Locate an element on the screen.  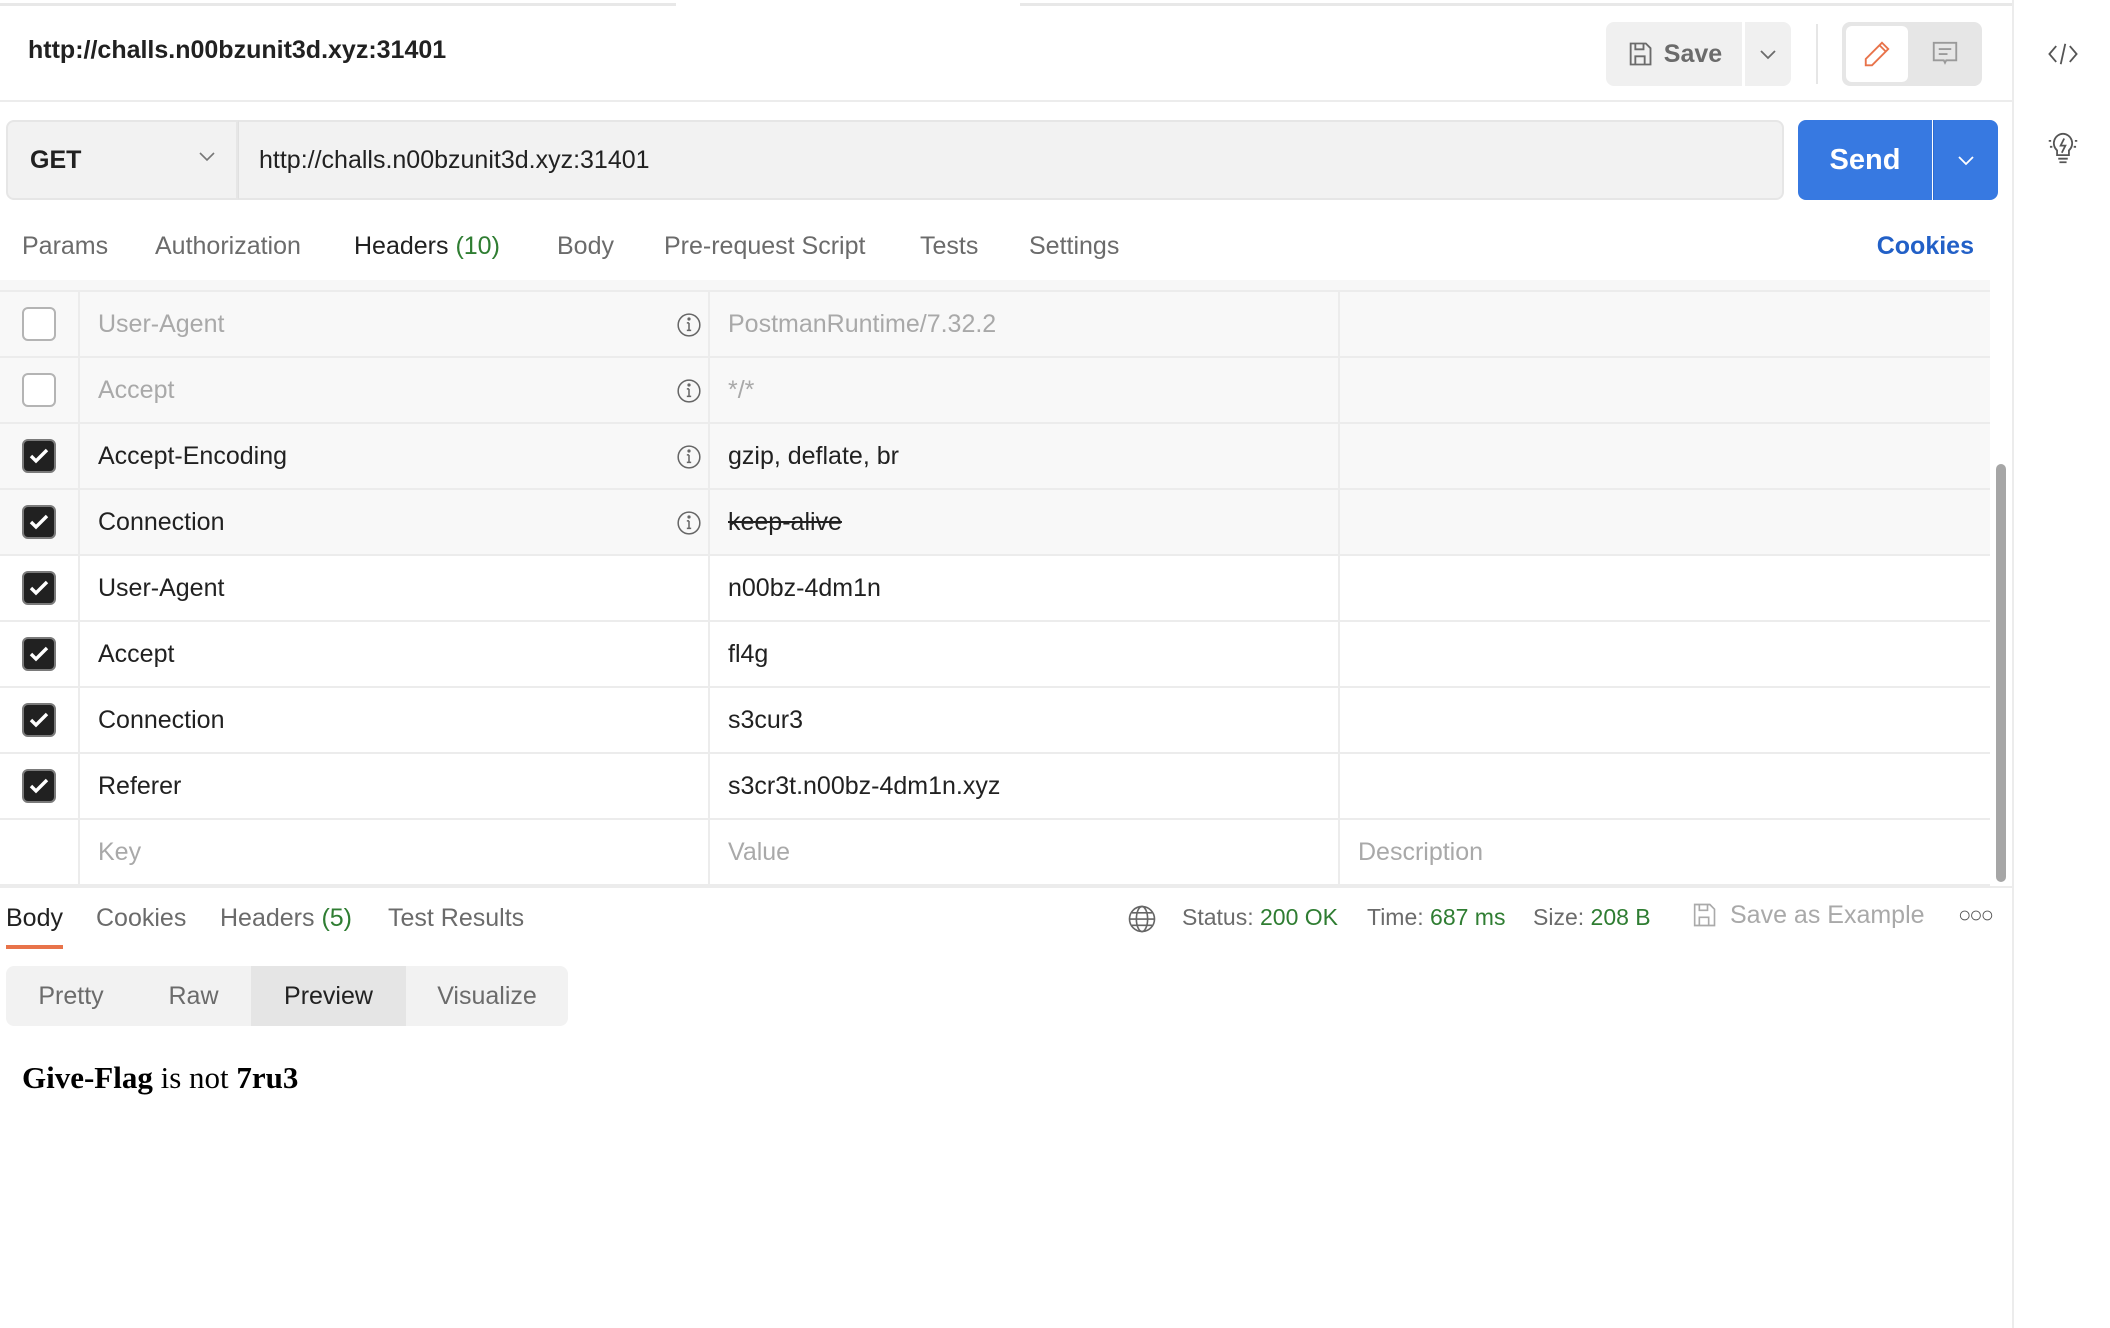
save-options-button is located at coordinates (1768, 54).